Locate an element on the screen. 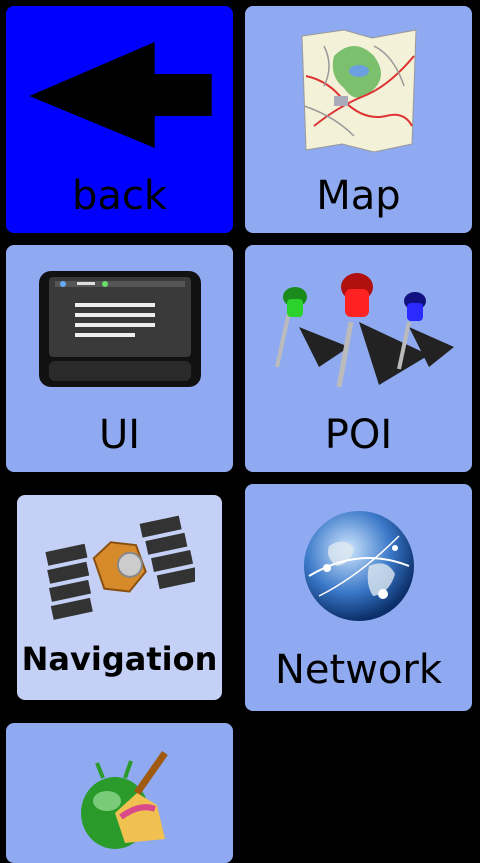  back-label: back is located at coordinates (119, 196).